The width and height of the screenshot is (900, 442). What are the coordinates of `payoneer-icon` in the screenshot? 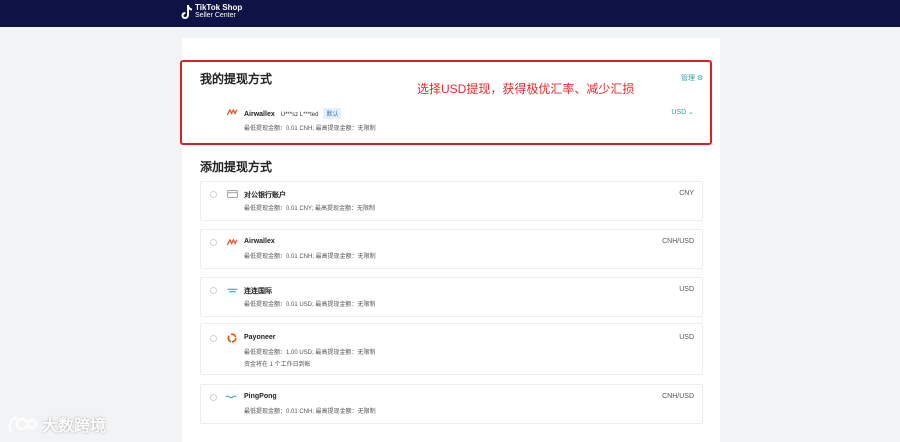 It's located at (232, 338).